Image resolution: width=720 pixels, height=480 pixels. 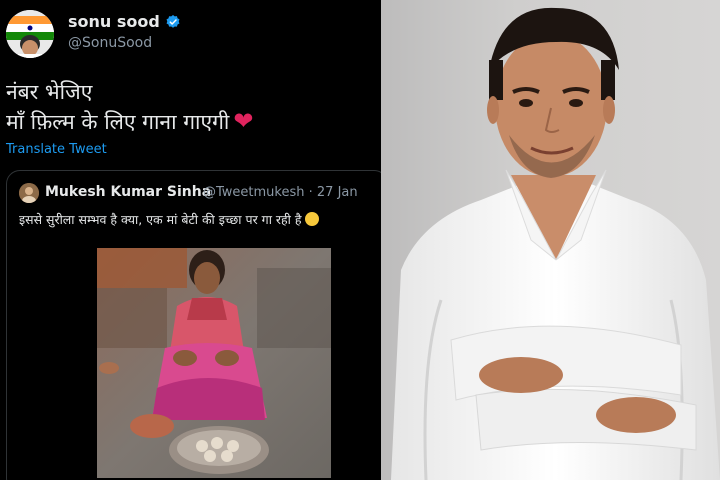 What do you see at coordinates (173, 21) in the screenshot?
I see `verified-badge-icon` at bounding box center [173, 21].